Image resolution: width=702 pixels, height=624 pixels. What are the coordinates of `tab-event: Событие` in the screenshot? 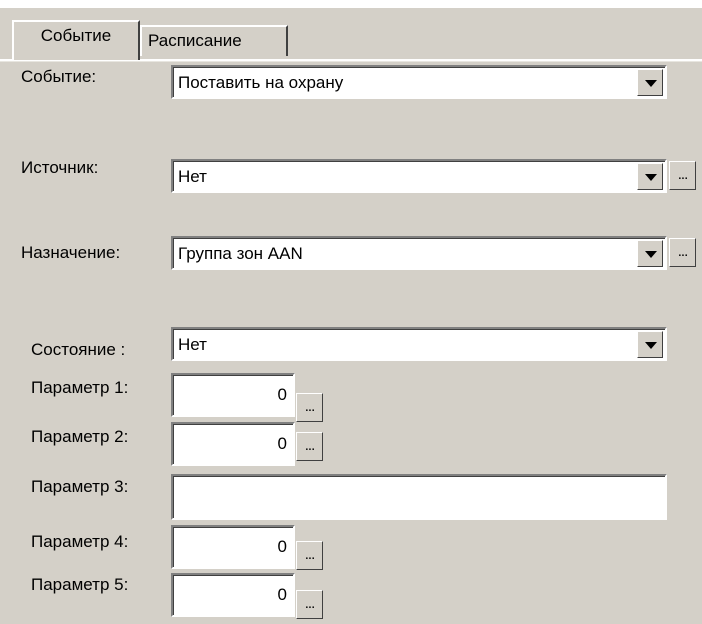 It's located at (76, 40).